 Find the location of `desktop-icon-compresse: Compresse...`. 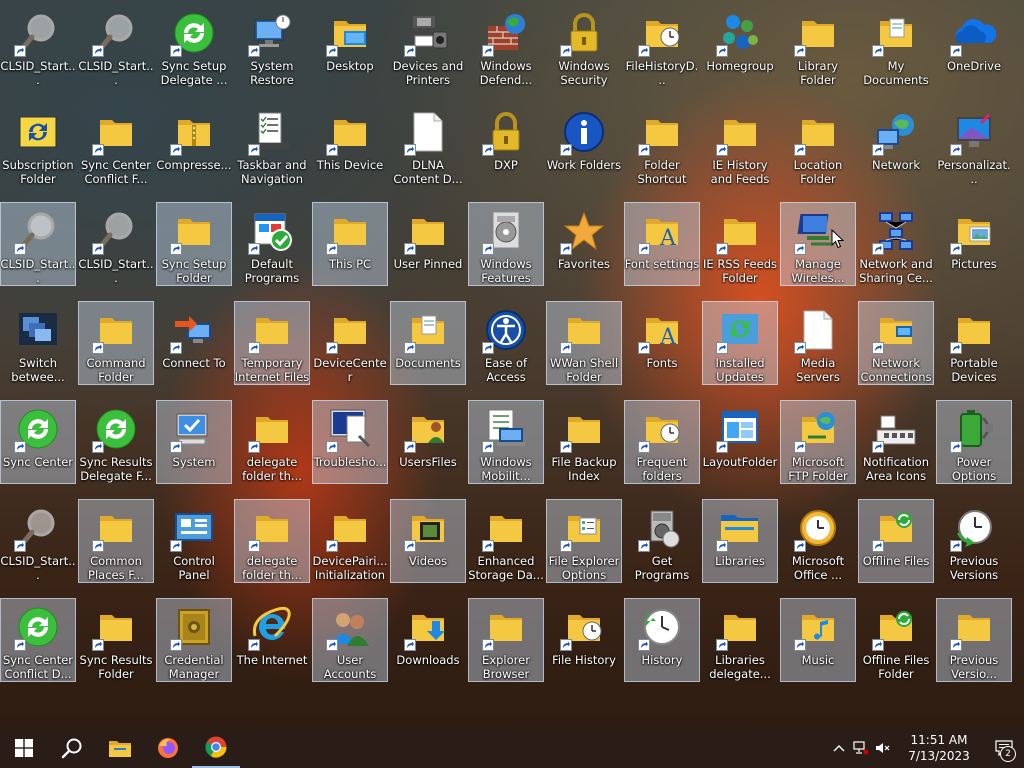

desktop-icon-compresse: Compresse... is located at coordinates (194, 145).